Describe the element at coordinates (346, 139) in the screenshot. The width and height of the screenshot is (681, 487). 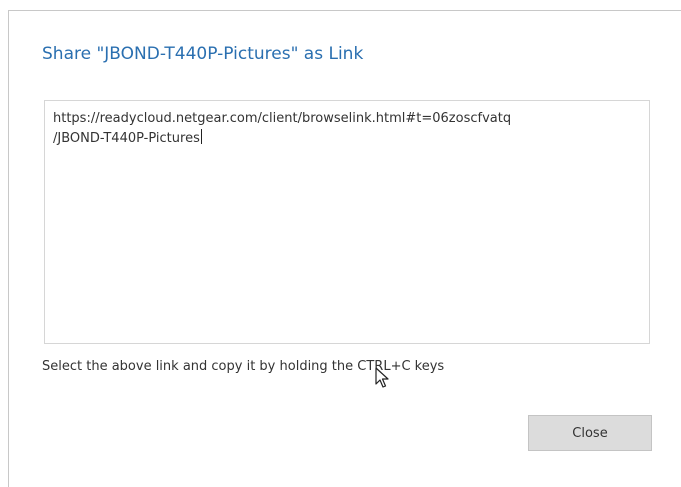
I see `link-text-line-2: /JBOND-T440P-Pictures` at that location.